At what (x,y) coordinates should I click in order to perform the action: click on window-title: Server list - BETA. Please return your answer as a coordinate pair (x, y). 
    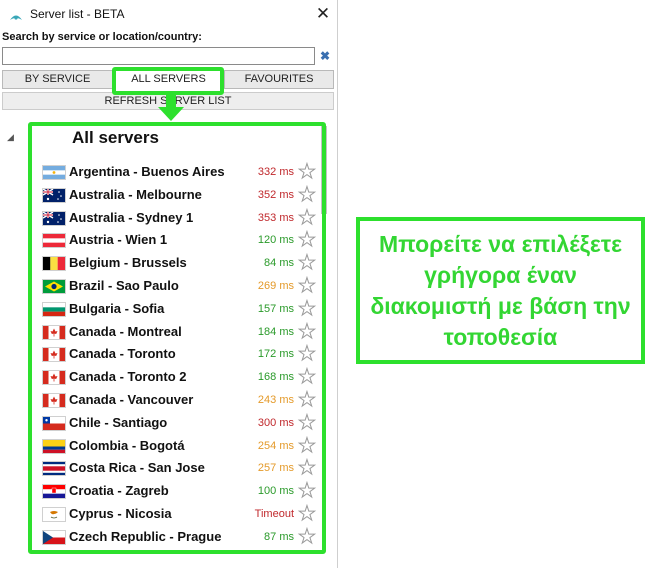
    Looking at the image, I should click on (77, 14).